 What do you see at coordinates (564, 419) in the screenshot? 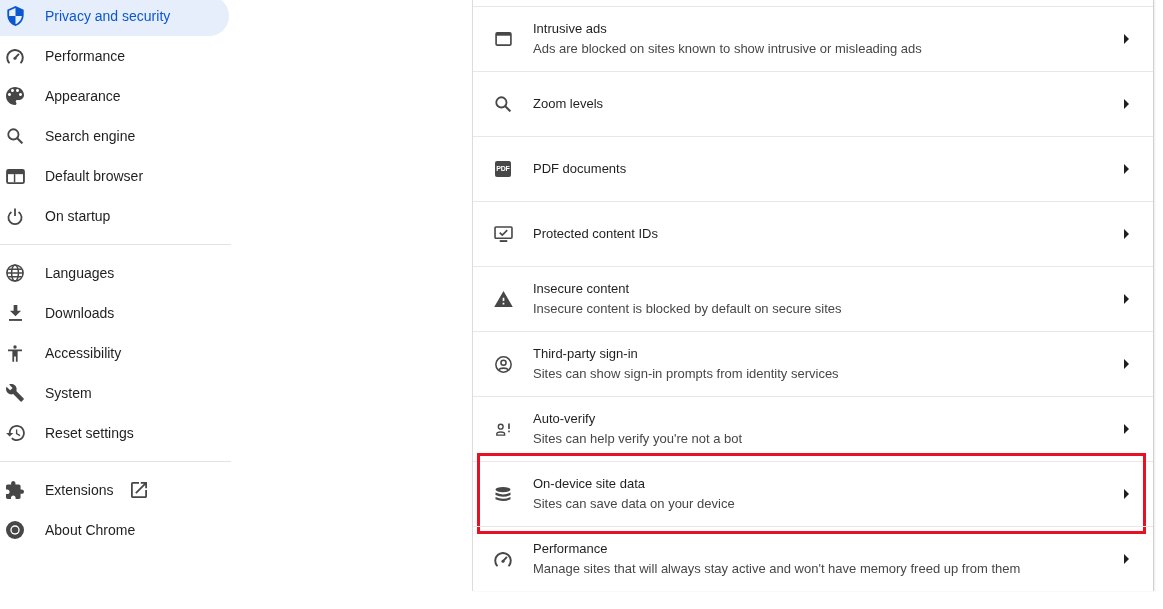
I see `row-title: Auto-verify` at bounding box center [564, 419].